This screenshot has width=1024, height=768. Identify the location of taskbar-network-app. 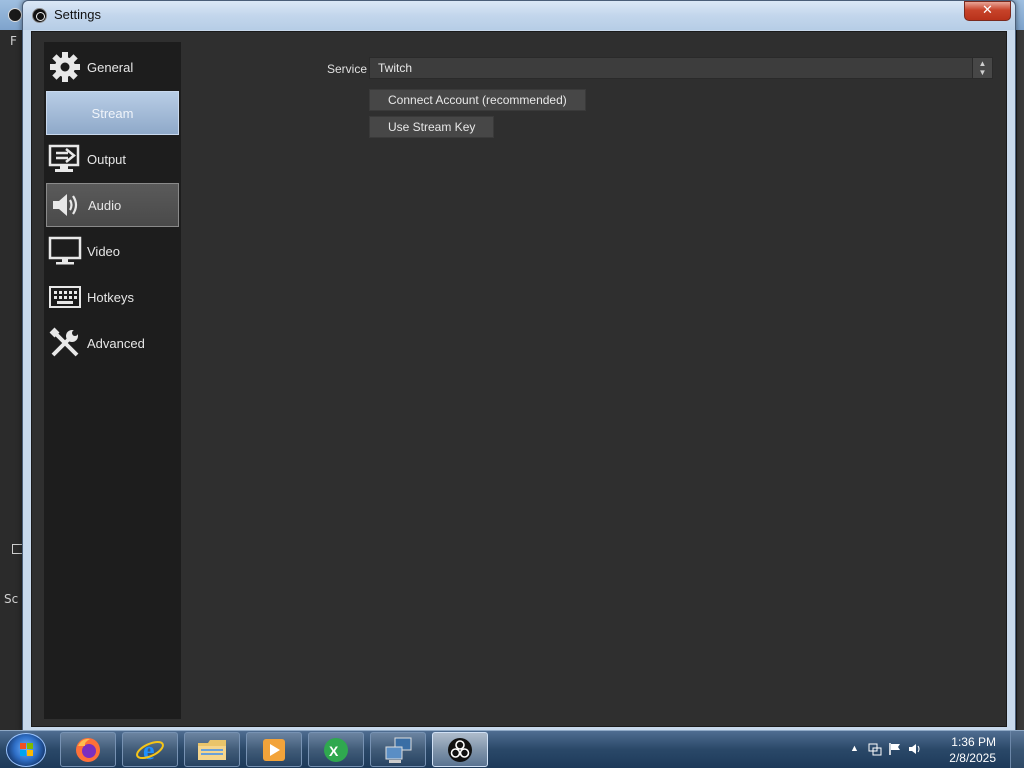
(398, 749).